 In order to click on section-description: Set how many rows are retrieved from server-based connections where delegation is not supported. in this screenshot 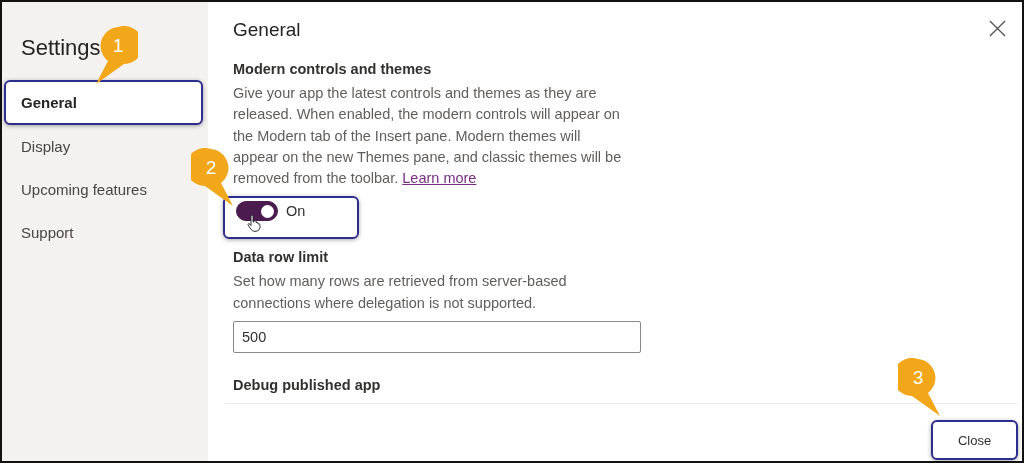, I will do `click(400, 292)`.